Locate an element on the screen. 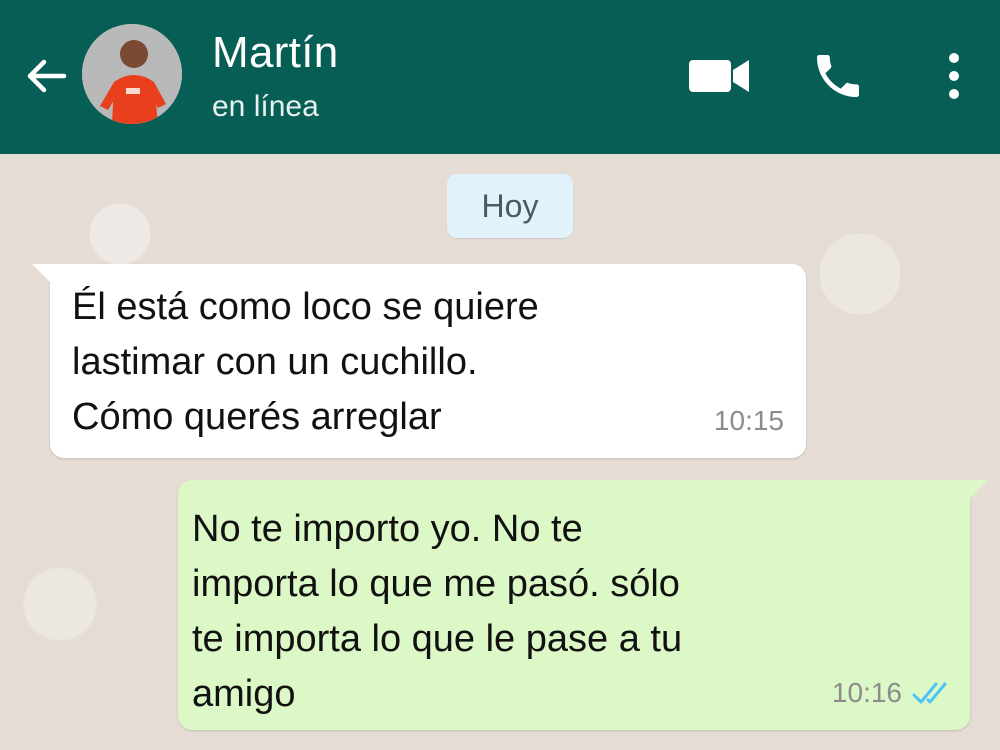 Image resolution: width=1000 pixels, height=750 pixels. back-arrow-icon is located at coordinates (47, 76).